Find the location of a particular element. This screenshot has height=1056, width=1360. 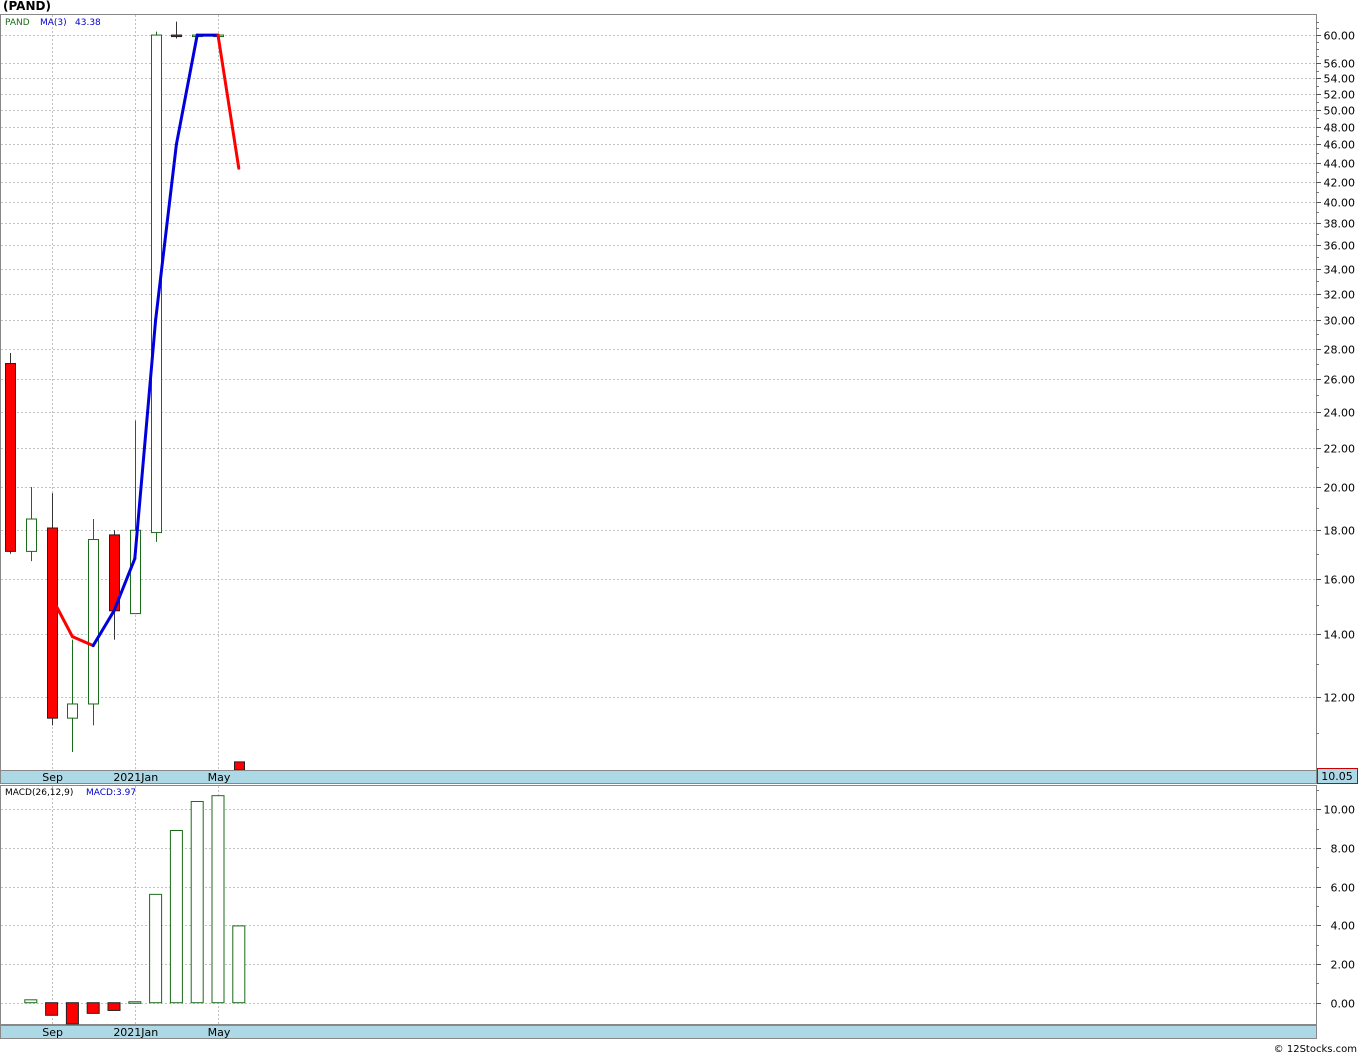

last-price-label: 10.05 is located at coordinates (1337, 776).